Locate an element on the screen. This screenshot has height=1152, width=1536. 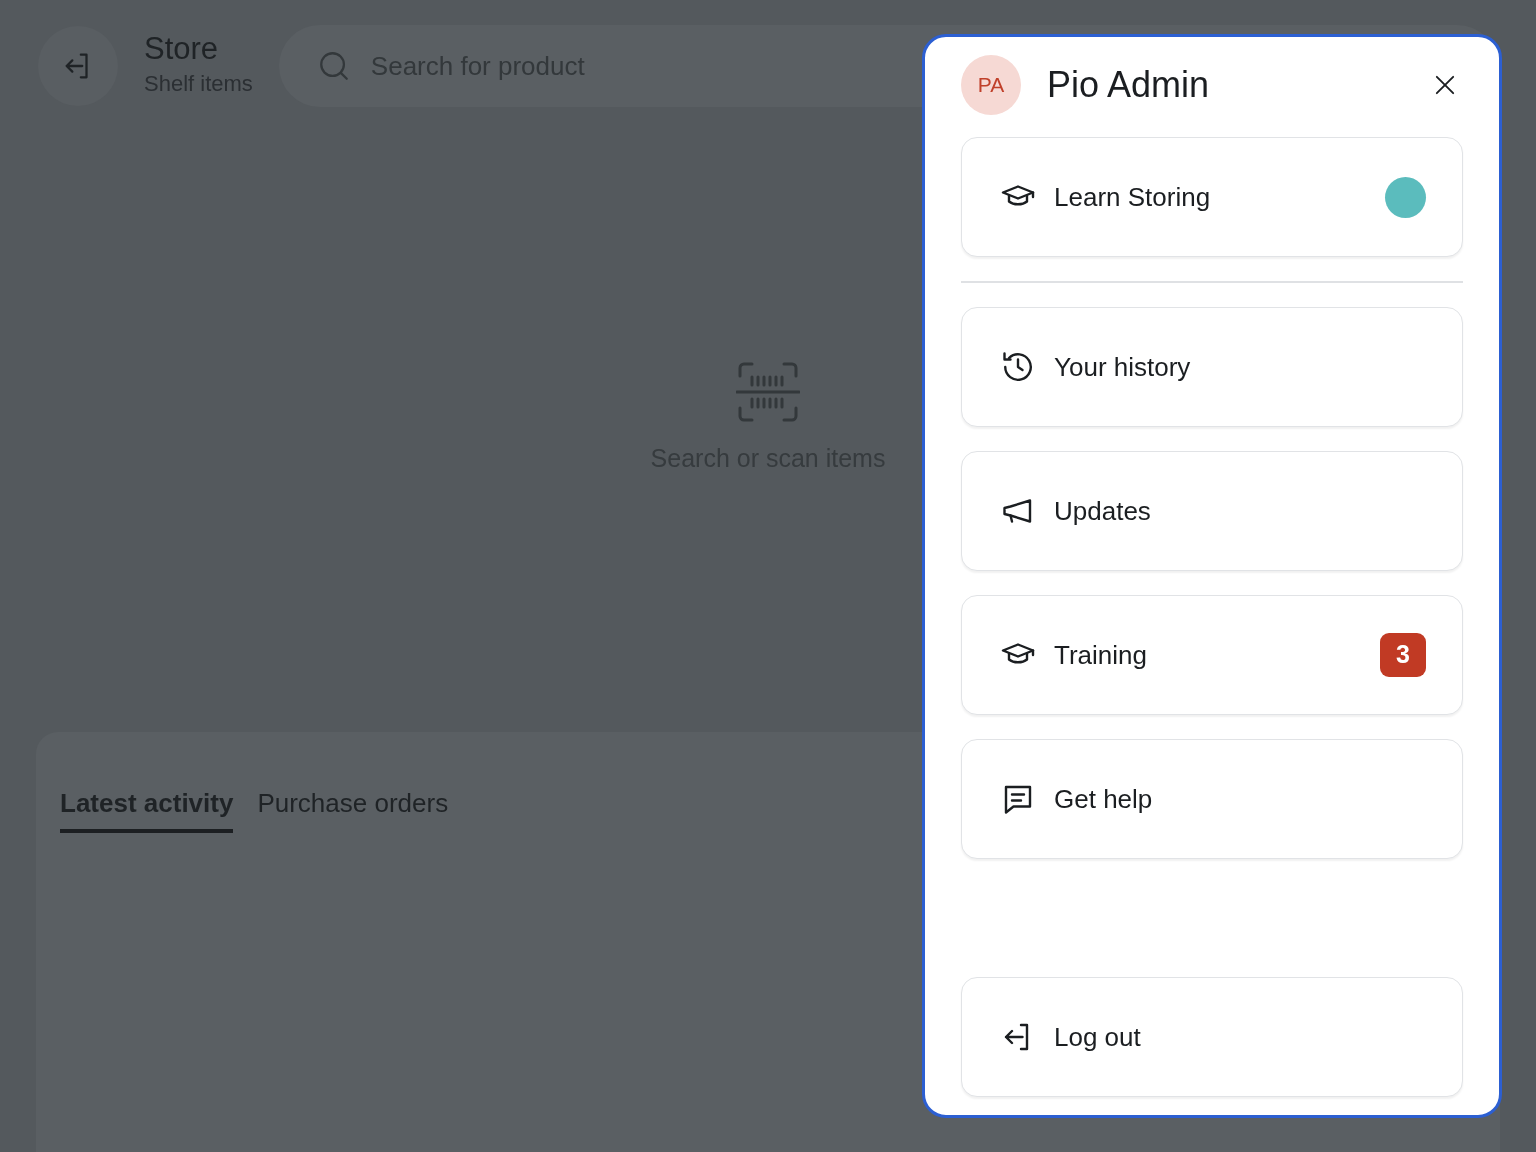
avatar: PA is located at coordinates (991, 85).